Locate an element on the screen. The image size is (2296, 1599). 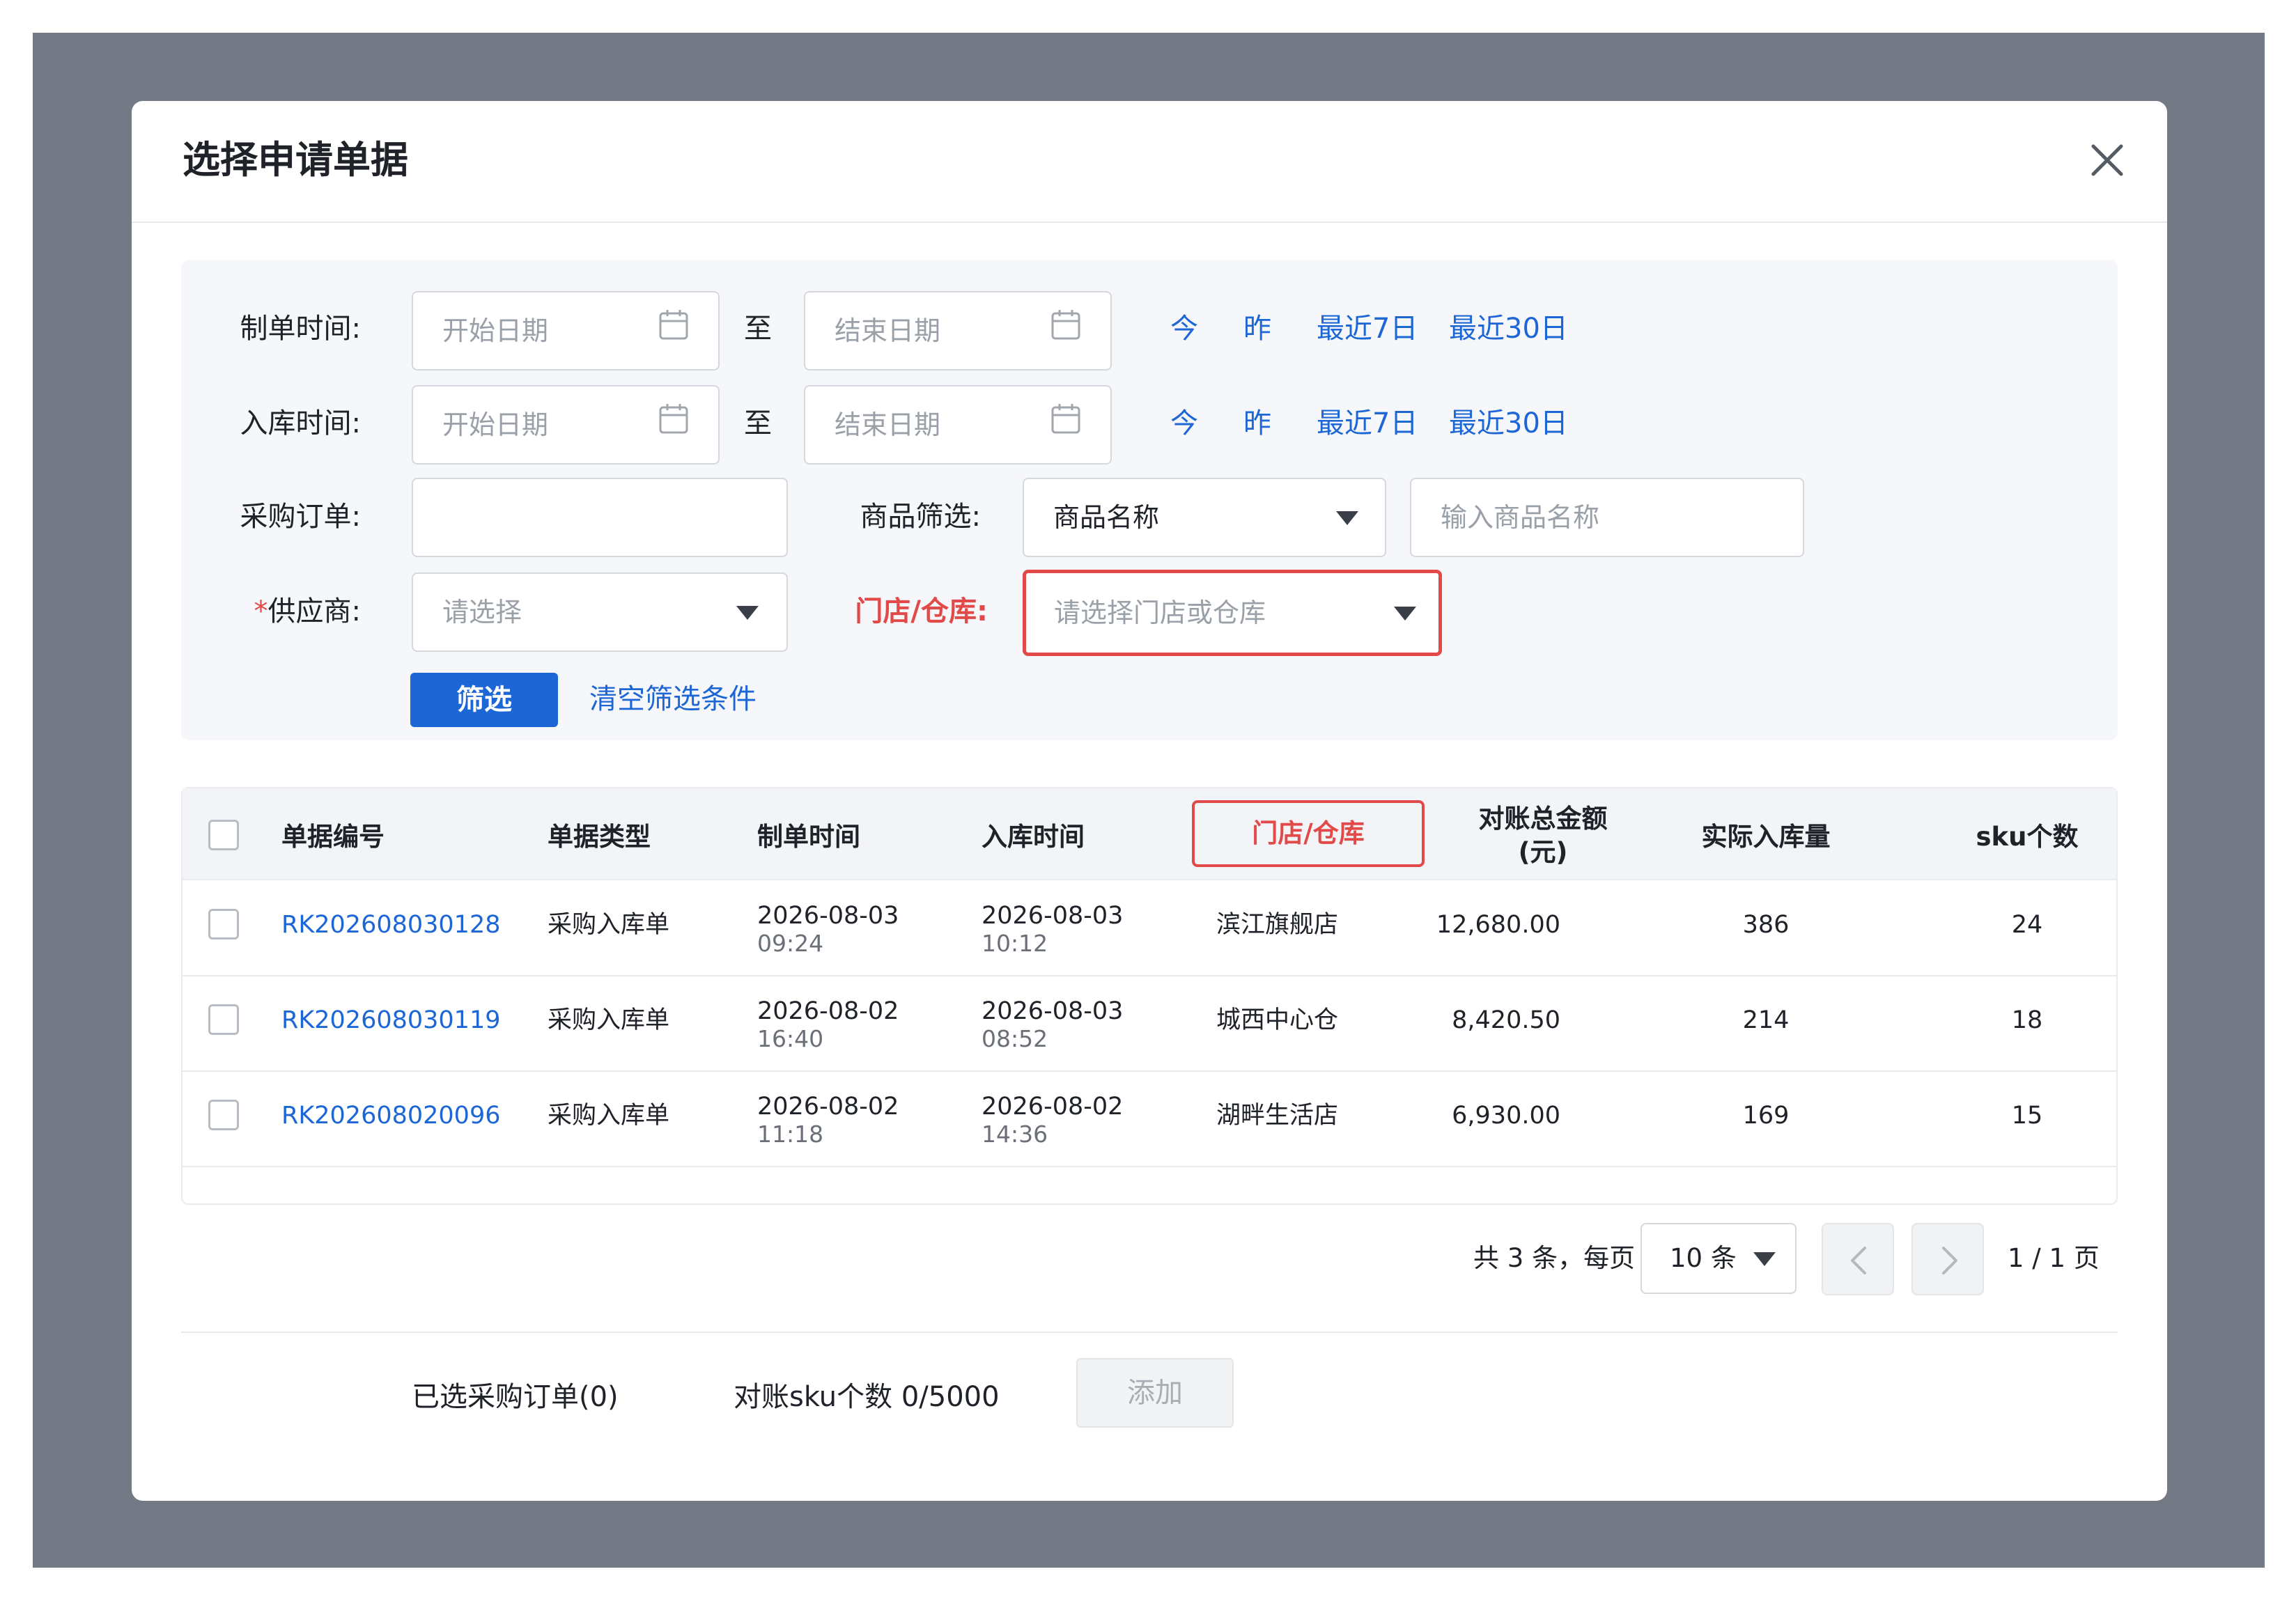
create-start-date-placeholder: 开始日期 is located at coordinates (496, 330).